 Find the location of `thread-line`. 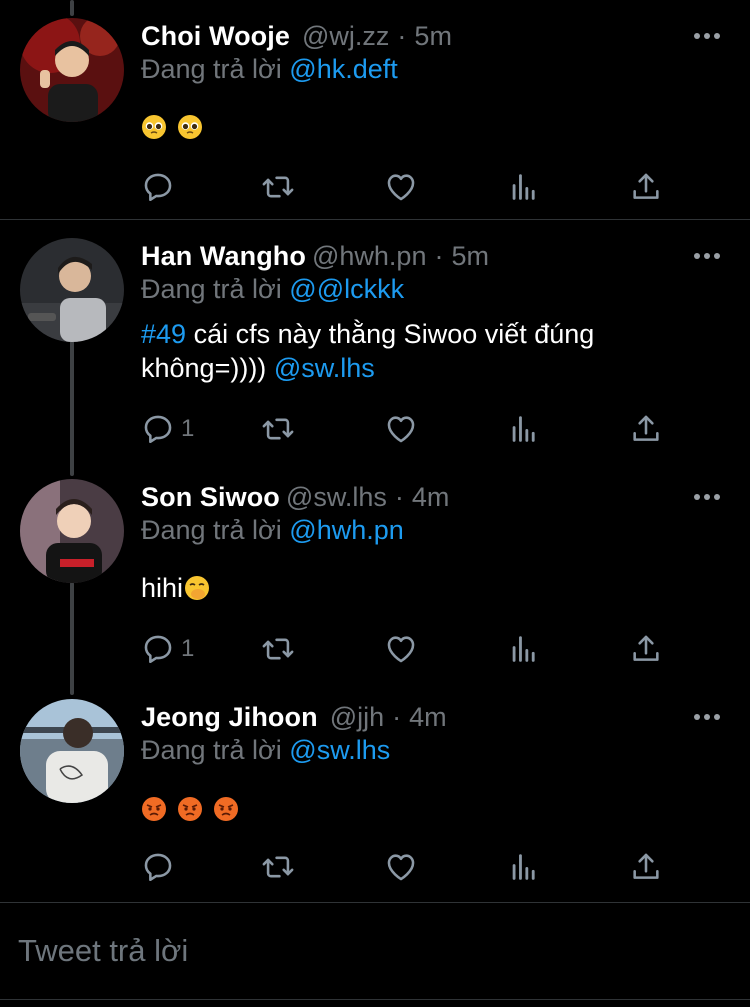

thread-line is located at coordinates (72, 8).